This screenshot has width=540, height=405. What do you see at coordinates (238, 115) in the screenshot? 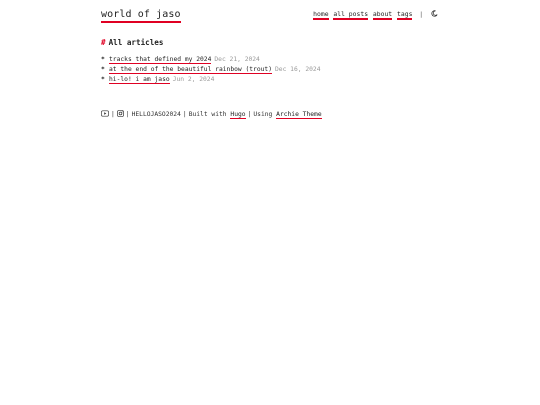
I see `hugo-link: Hugo` at bounding box center [238, 115].